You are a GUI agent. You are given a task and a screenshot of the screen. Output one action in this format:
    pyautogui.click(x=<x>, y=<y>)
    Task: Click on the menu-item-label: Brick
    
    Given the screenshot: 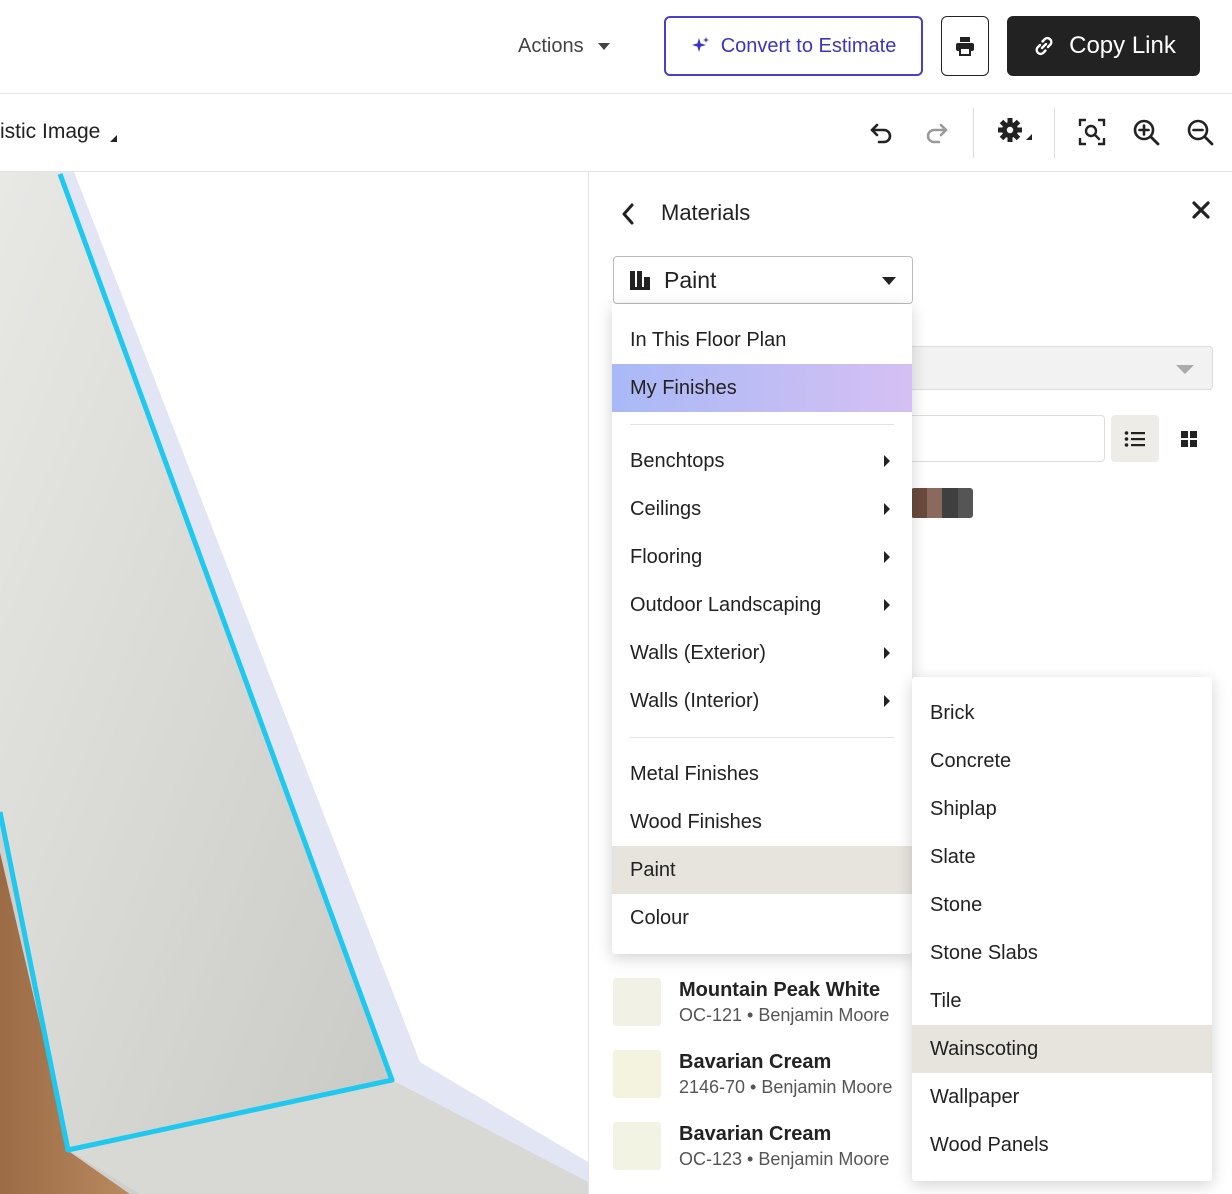 What is the action you would take?
    pyautogui.click(x=952, y=712)
    